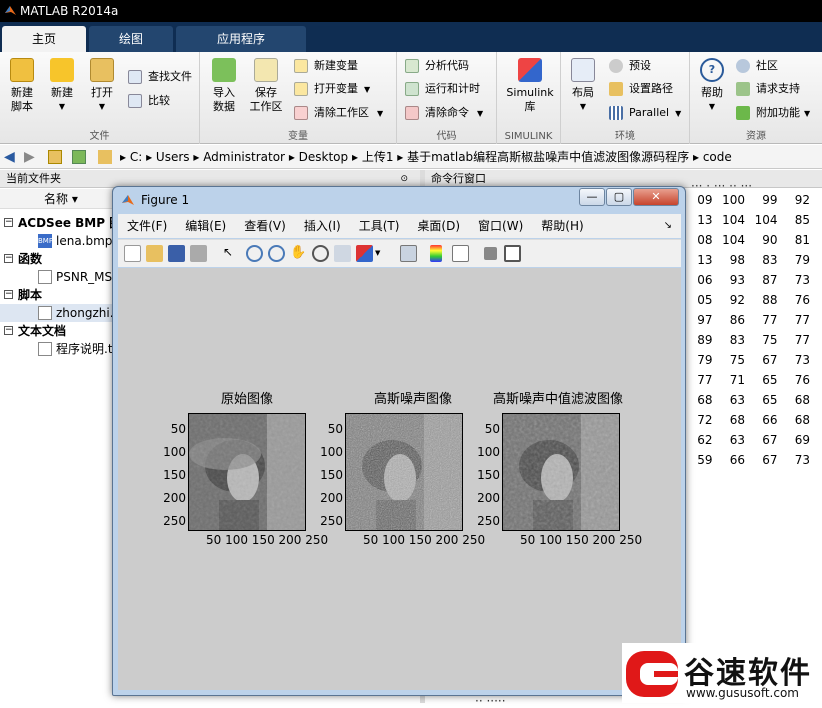  What do you see at coordinates (160, 77) in the screenshot?
I see `find-files-button: 查找文件` at bounding box center [160, 77].